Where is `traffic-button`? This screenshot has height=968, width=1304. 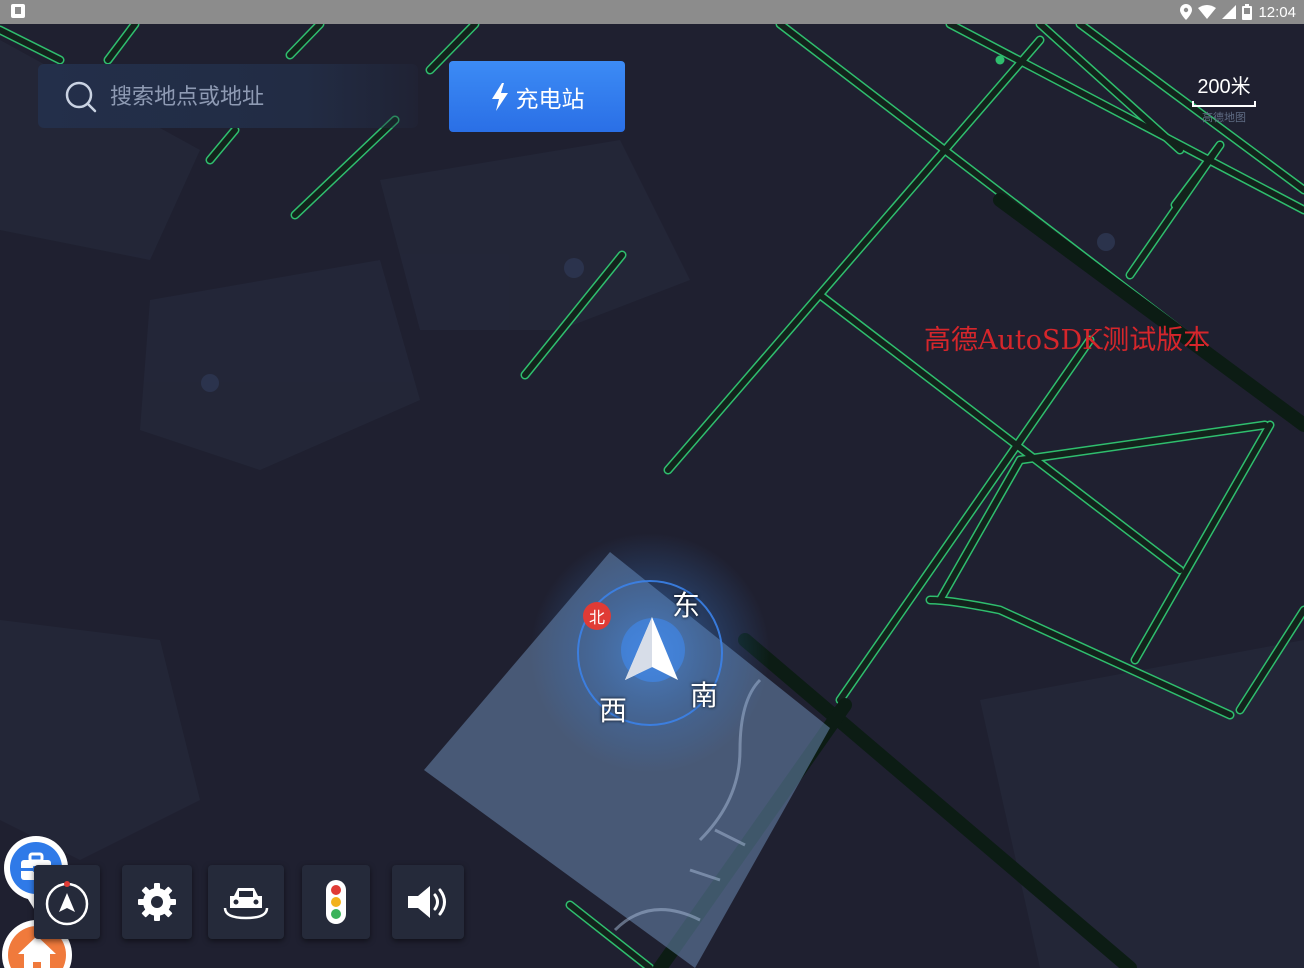 traffic-button is located at coordinates (336, 902).